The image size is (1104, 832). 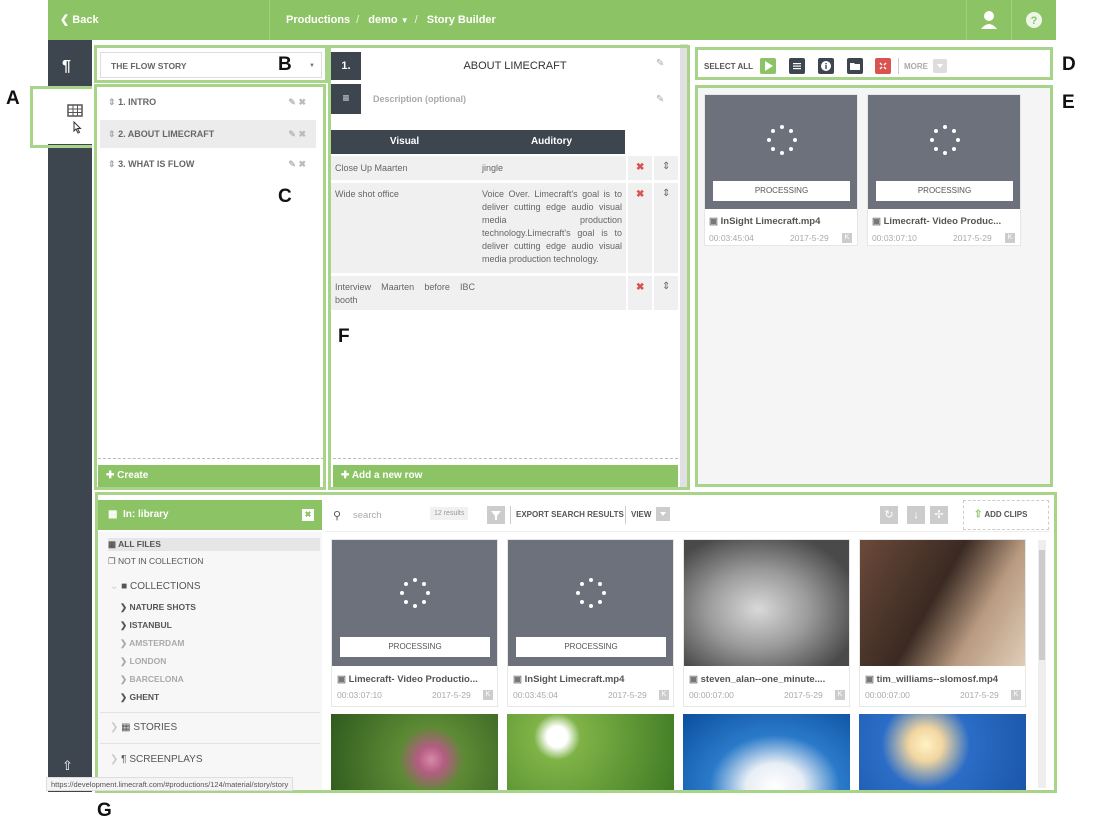 I want to click on upload-icon: ⇧, so click(x=67, y=766).